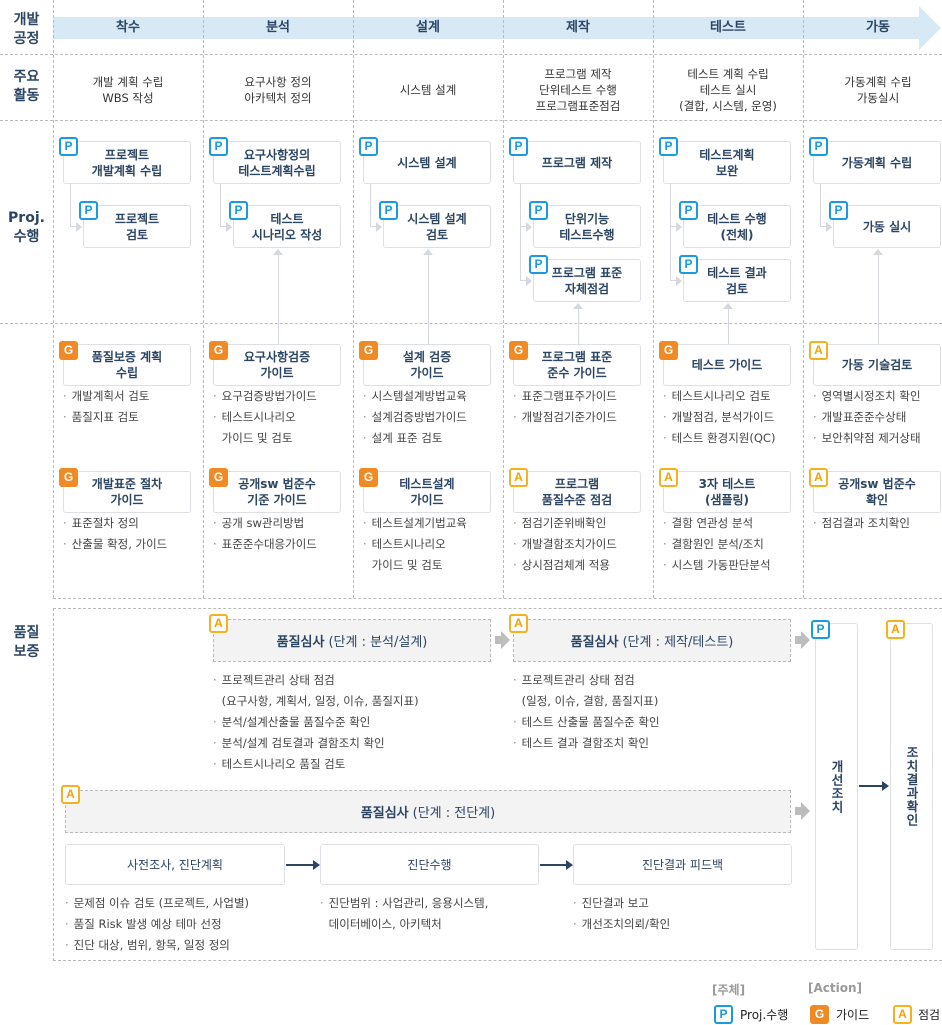 Image resolution: width=942 pixels, height=1025 pixels. I want to click on bullet-text: 표준준수대응가이드, so click(269, 544).